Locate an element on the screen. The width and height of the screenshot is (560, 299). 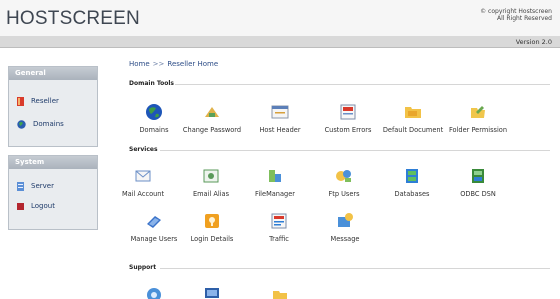
breadcrumb: Home >> Reseller Home is located at coordinates (173, 64).